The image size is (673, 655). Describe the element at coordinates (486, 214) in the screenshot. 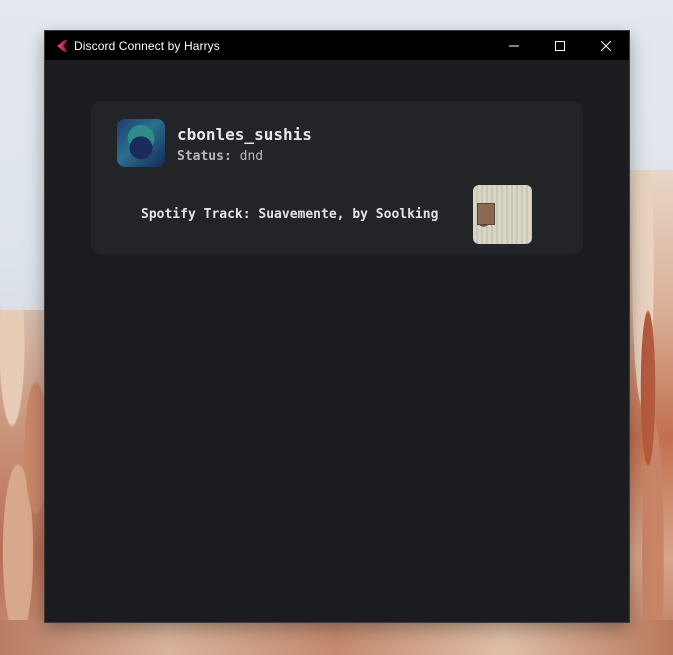

I see `album-art-portrait` at that location.